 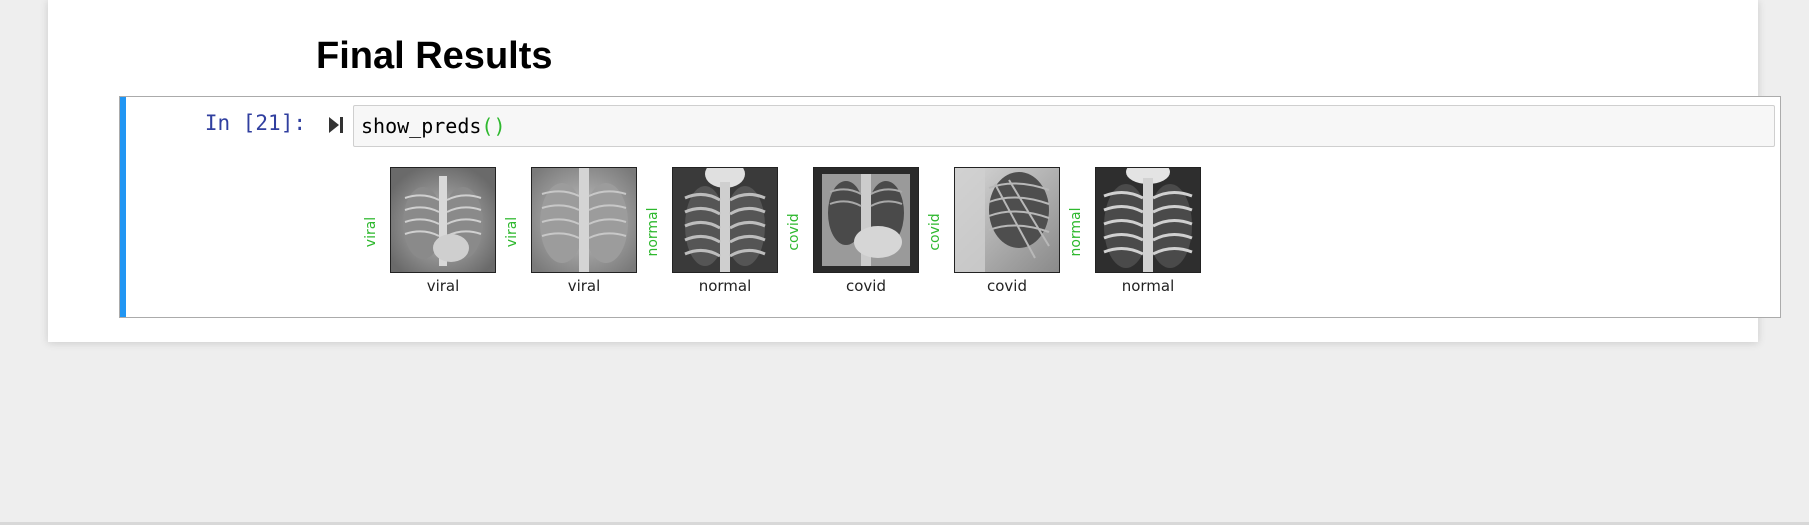 I want to click on cell-selected-bar, so click(x=123, y=207).